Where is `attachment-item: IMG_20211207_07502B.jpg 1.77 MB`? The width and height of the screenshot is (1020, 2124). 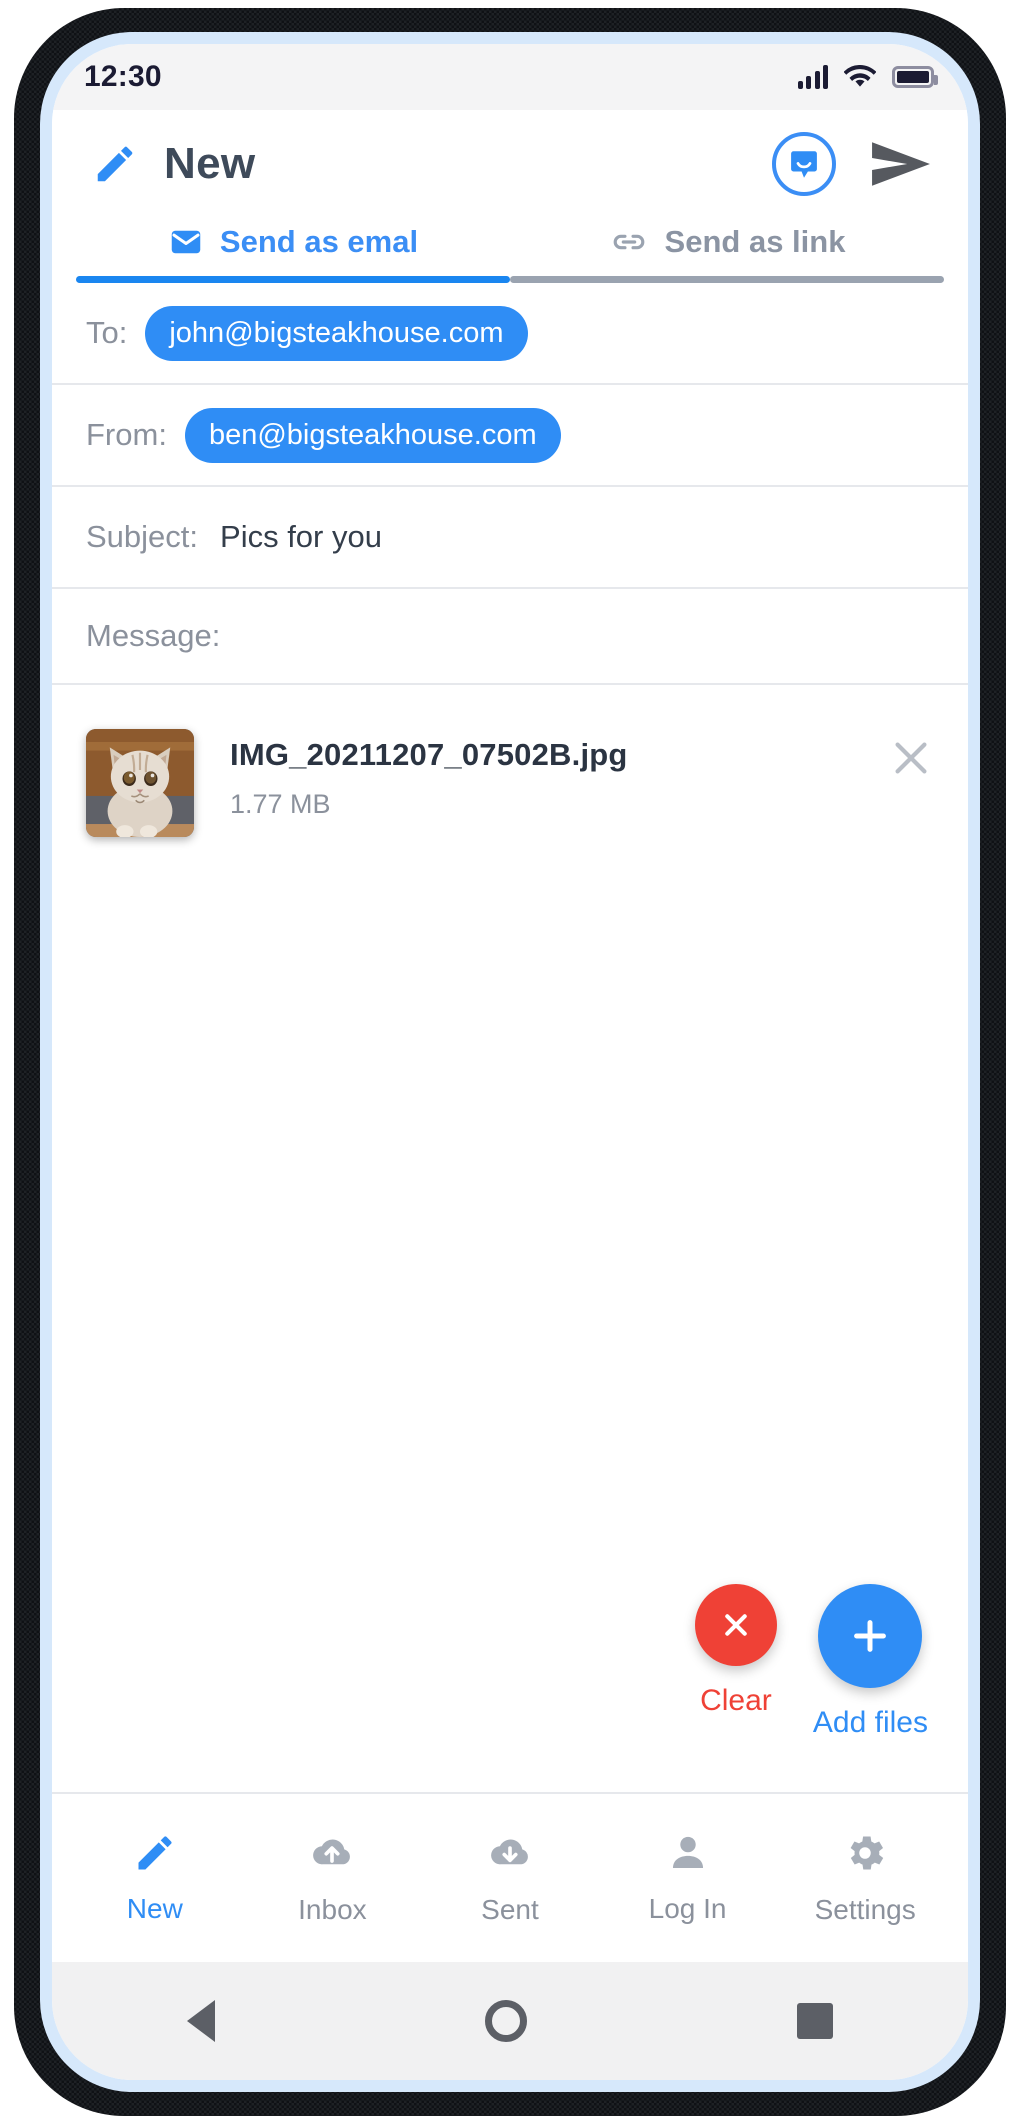 attachment-item: IMG_20211207_07502B.jpg 1.77 MB is located at coordinates (510, 783).